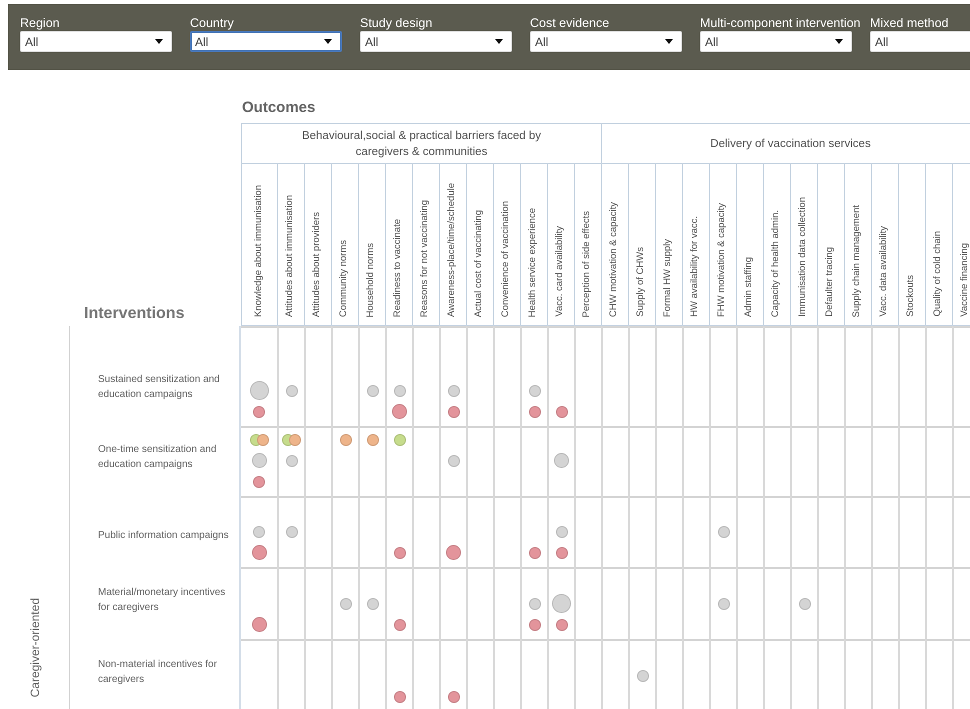 The image size is (970, 709). I want to click on outcome-column-label: Convenience of vaccination, so click(506, 258).